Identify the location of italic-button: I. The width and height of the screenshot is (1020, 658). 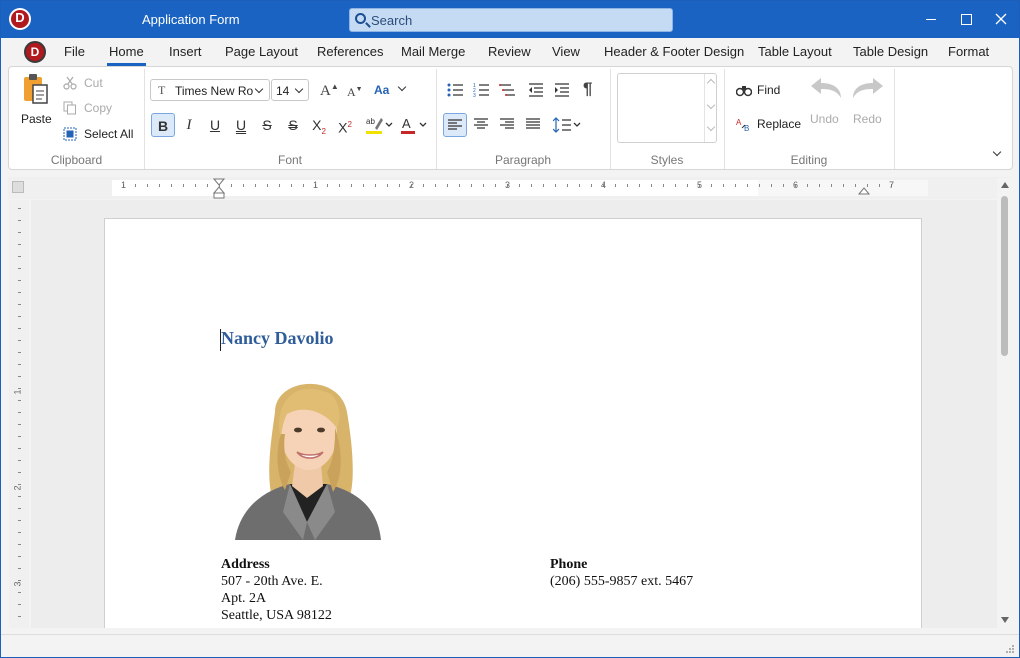
(189, 125).